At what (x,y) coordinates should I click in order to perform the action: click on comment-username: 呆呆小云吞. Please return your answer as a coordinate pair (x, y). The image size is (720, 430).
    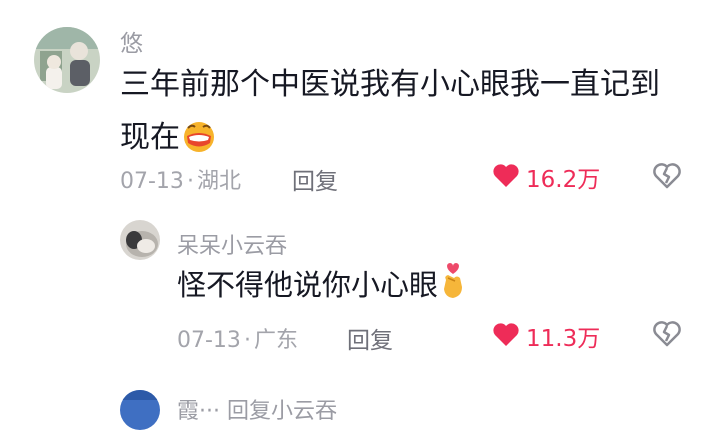
    Looking at the image, I should click on (232, 244).